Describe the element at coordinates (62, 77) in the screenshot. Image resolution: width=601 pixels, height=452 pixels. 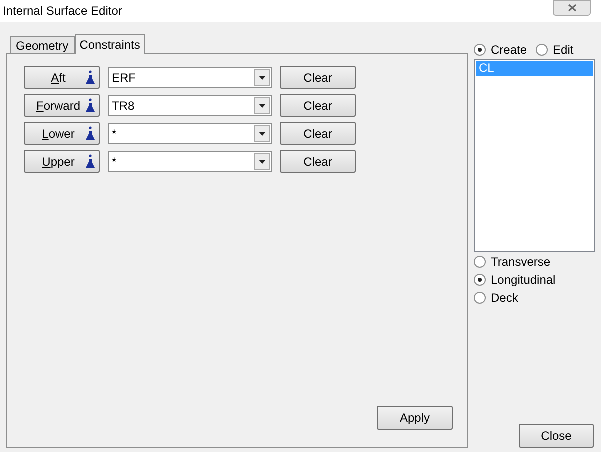
I see `pick-button: Aft` at that location.